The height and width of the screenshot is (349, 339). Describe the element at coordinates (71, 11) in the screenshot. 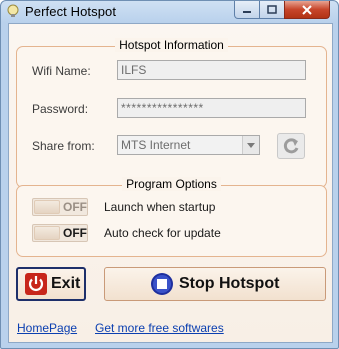

I see `window-title: Perfect Hotspot` at that location.